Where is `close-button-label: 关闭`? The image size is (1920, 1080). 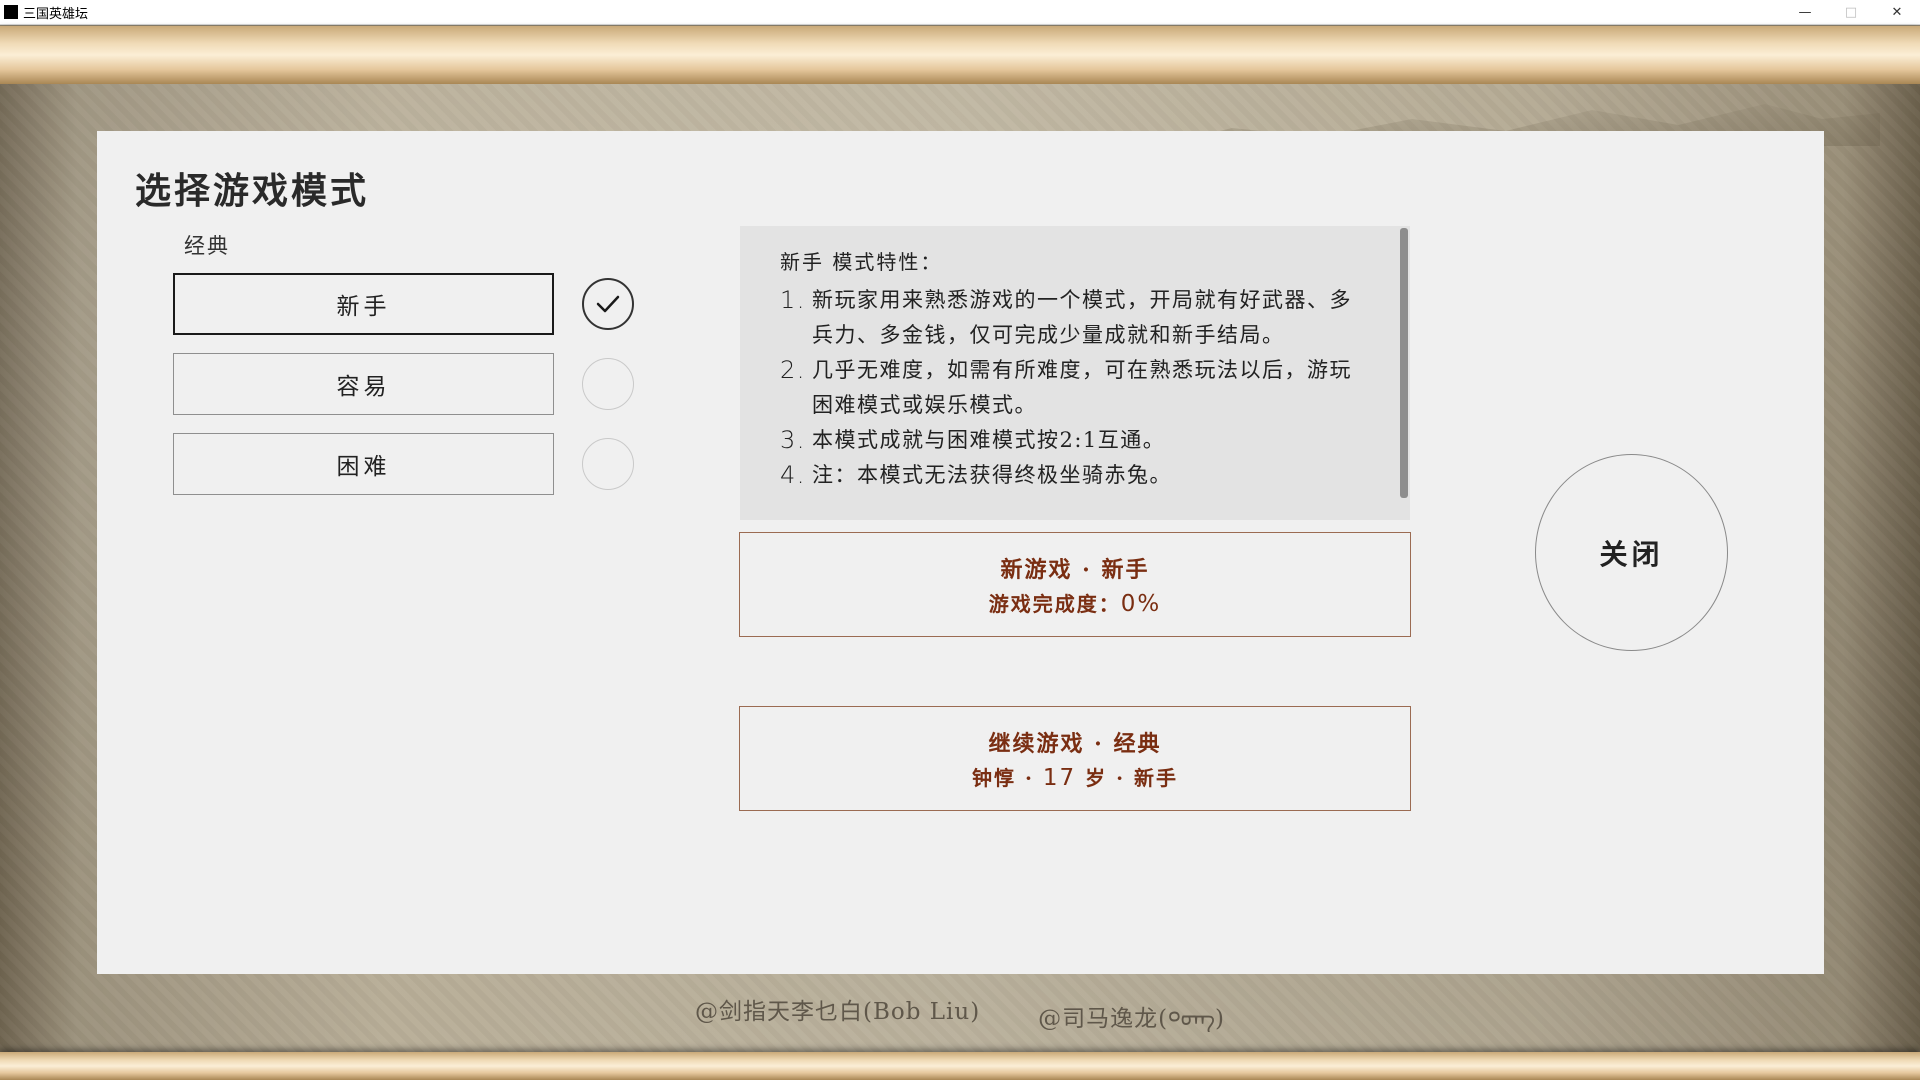 close-button-label: 关闭 is located at coordinates (1631, 554).